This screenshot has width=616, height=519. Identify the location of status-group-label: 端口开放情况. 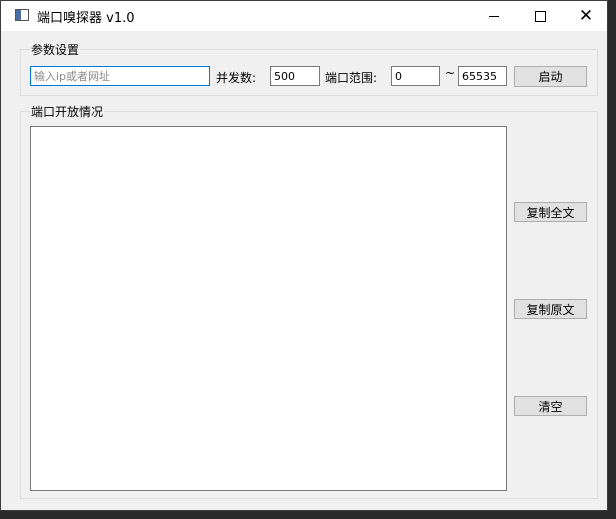
(67, 111).